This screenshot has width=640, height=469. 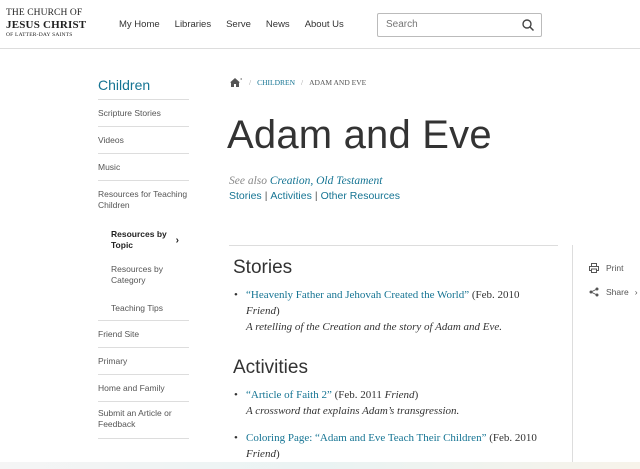 I want to click on nav-libraries: Libraries, so click(x=193, y=24).